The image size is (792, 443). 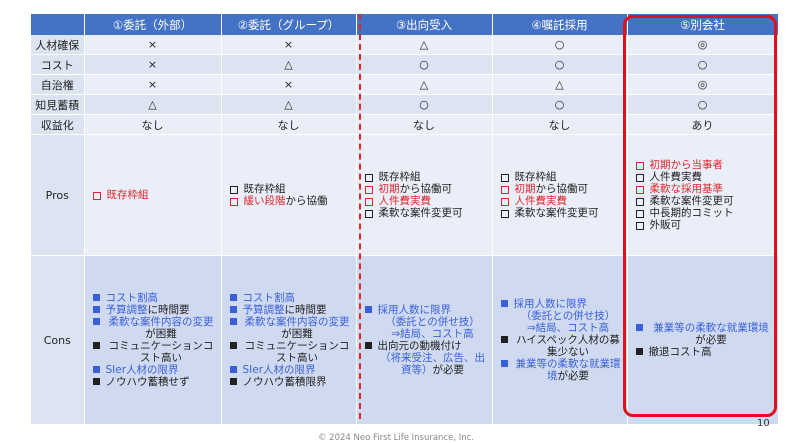 What do you see at coordinates (58, 24) in the screenshot?
I see `header-empty` at bounding box center [58, 24].